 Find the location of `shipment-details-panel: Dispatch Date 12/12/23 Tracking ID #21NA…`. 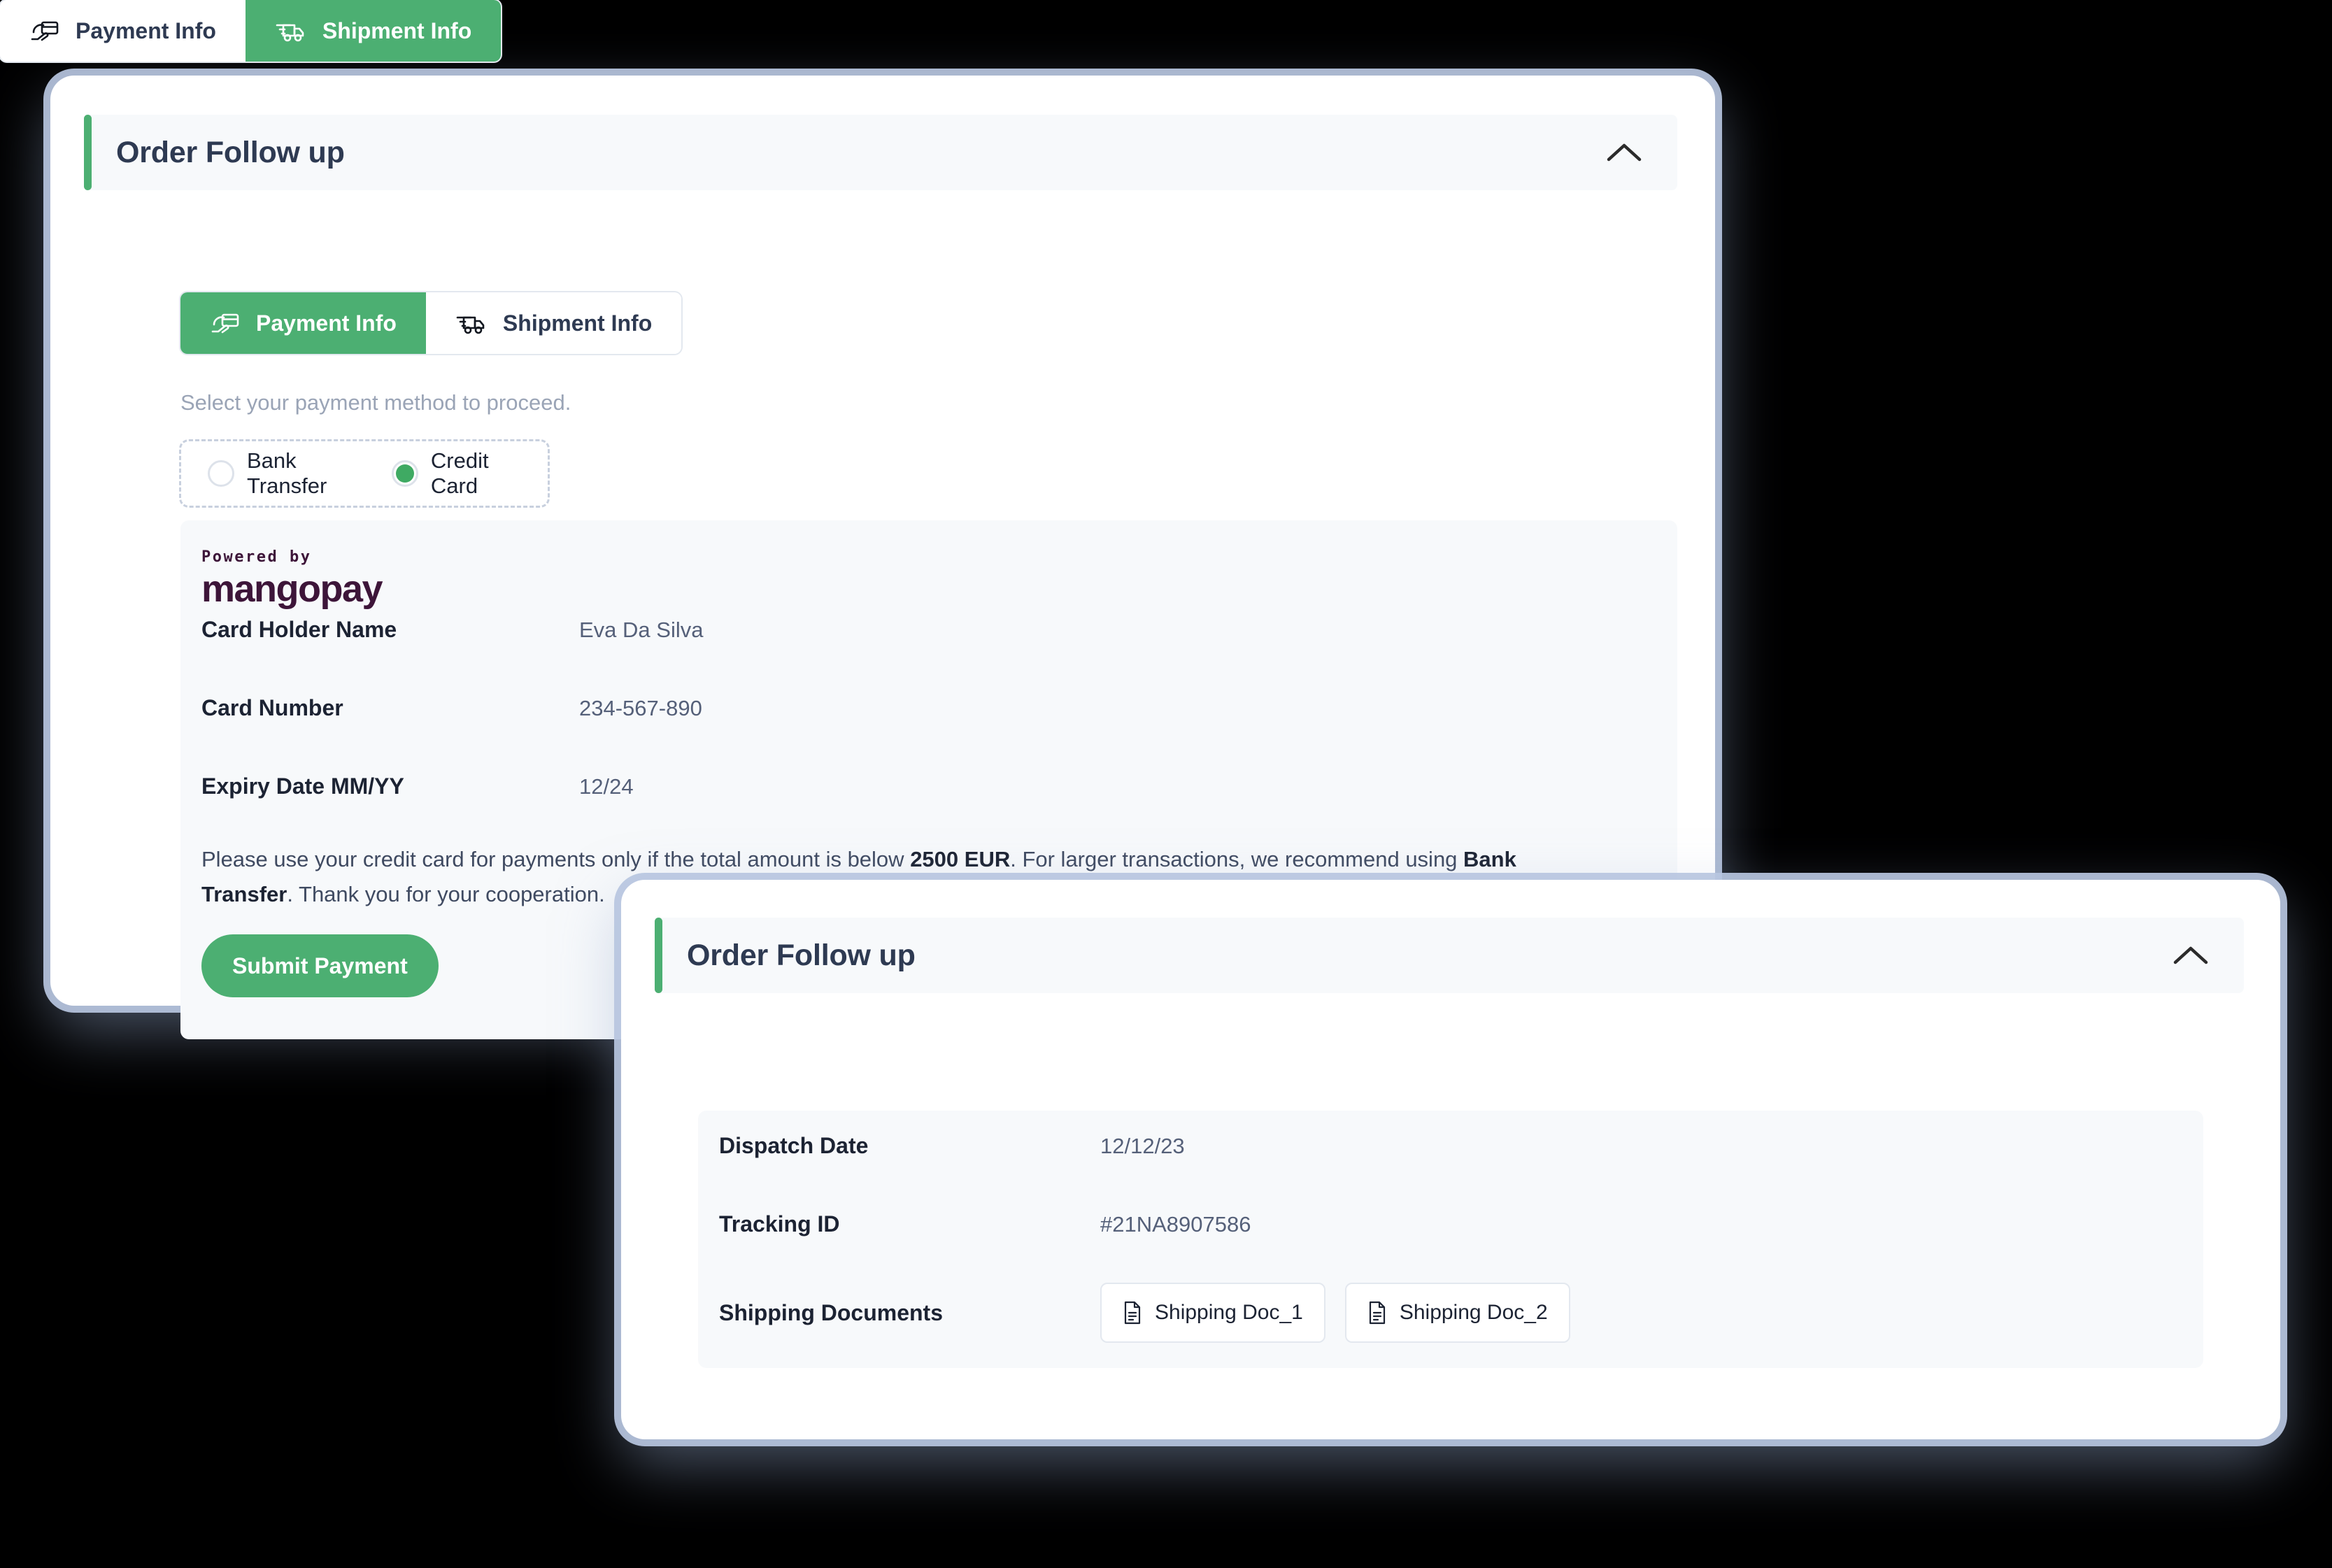

shipment-details-panel: Dispatch Date 12/12/23 Tracking ID #21NA… is located at coordinates (1450, 1239).